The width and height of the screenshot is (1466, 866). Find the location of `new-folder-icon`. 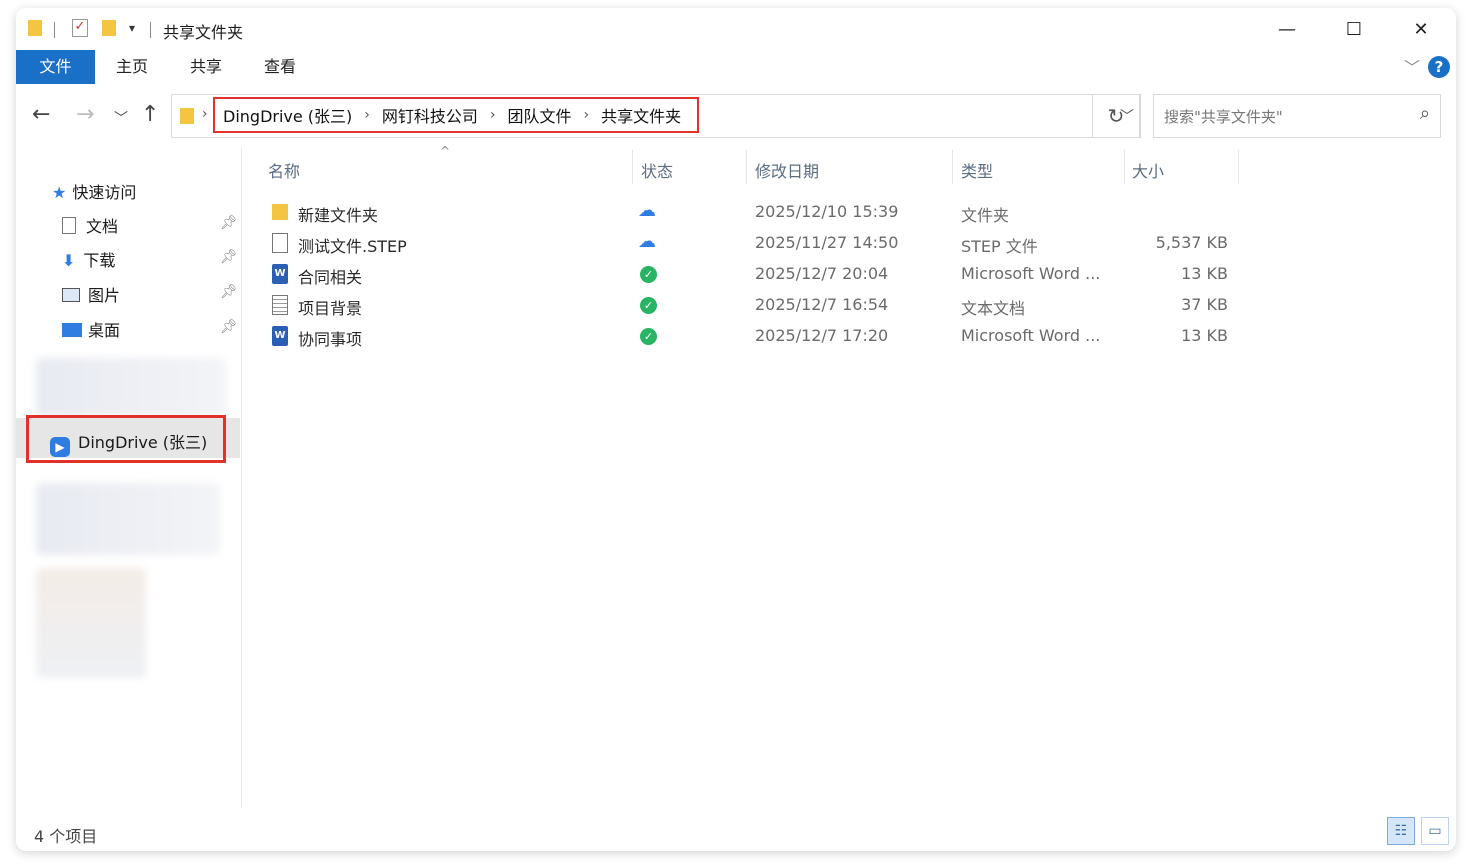

new-folder-icon is located at coordinates (109, 28).